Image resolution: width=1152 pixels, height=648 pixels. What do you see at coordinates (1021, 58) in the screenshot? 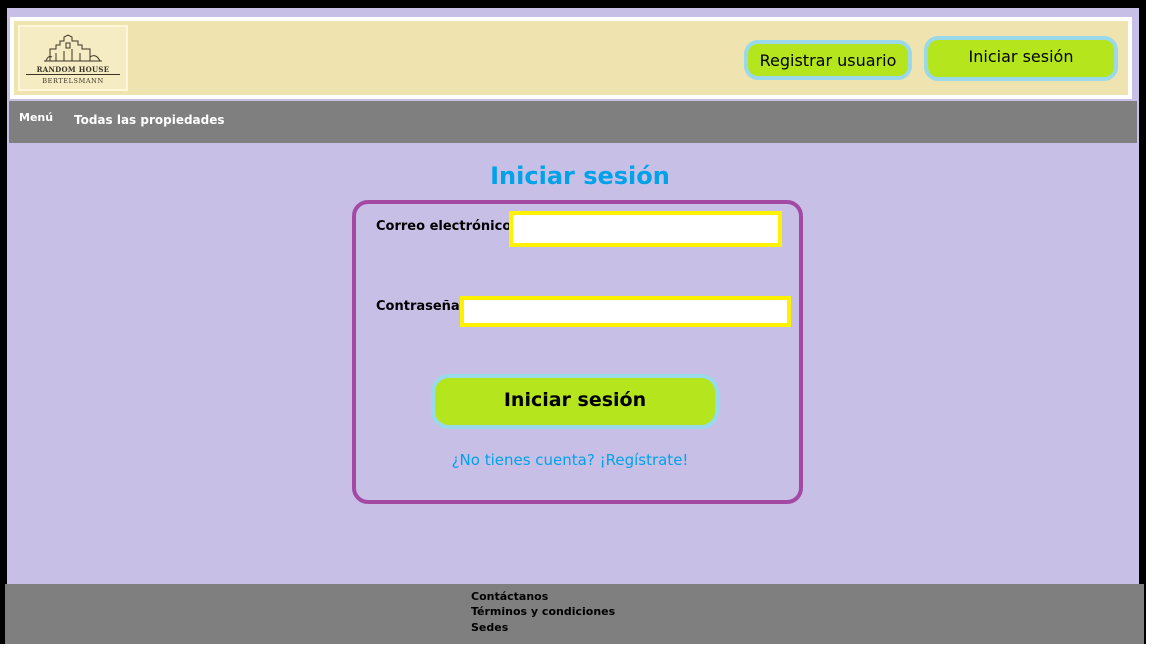
I see `login-button-header: Iniciar sesión` at bounding box center [1021, 58].